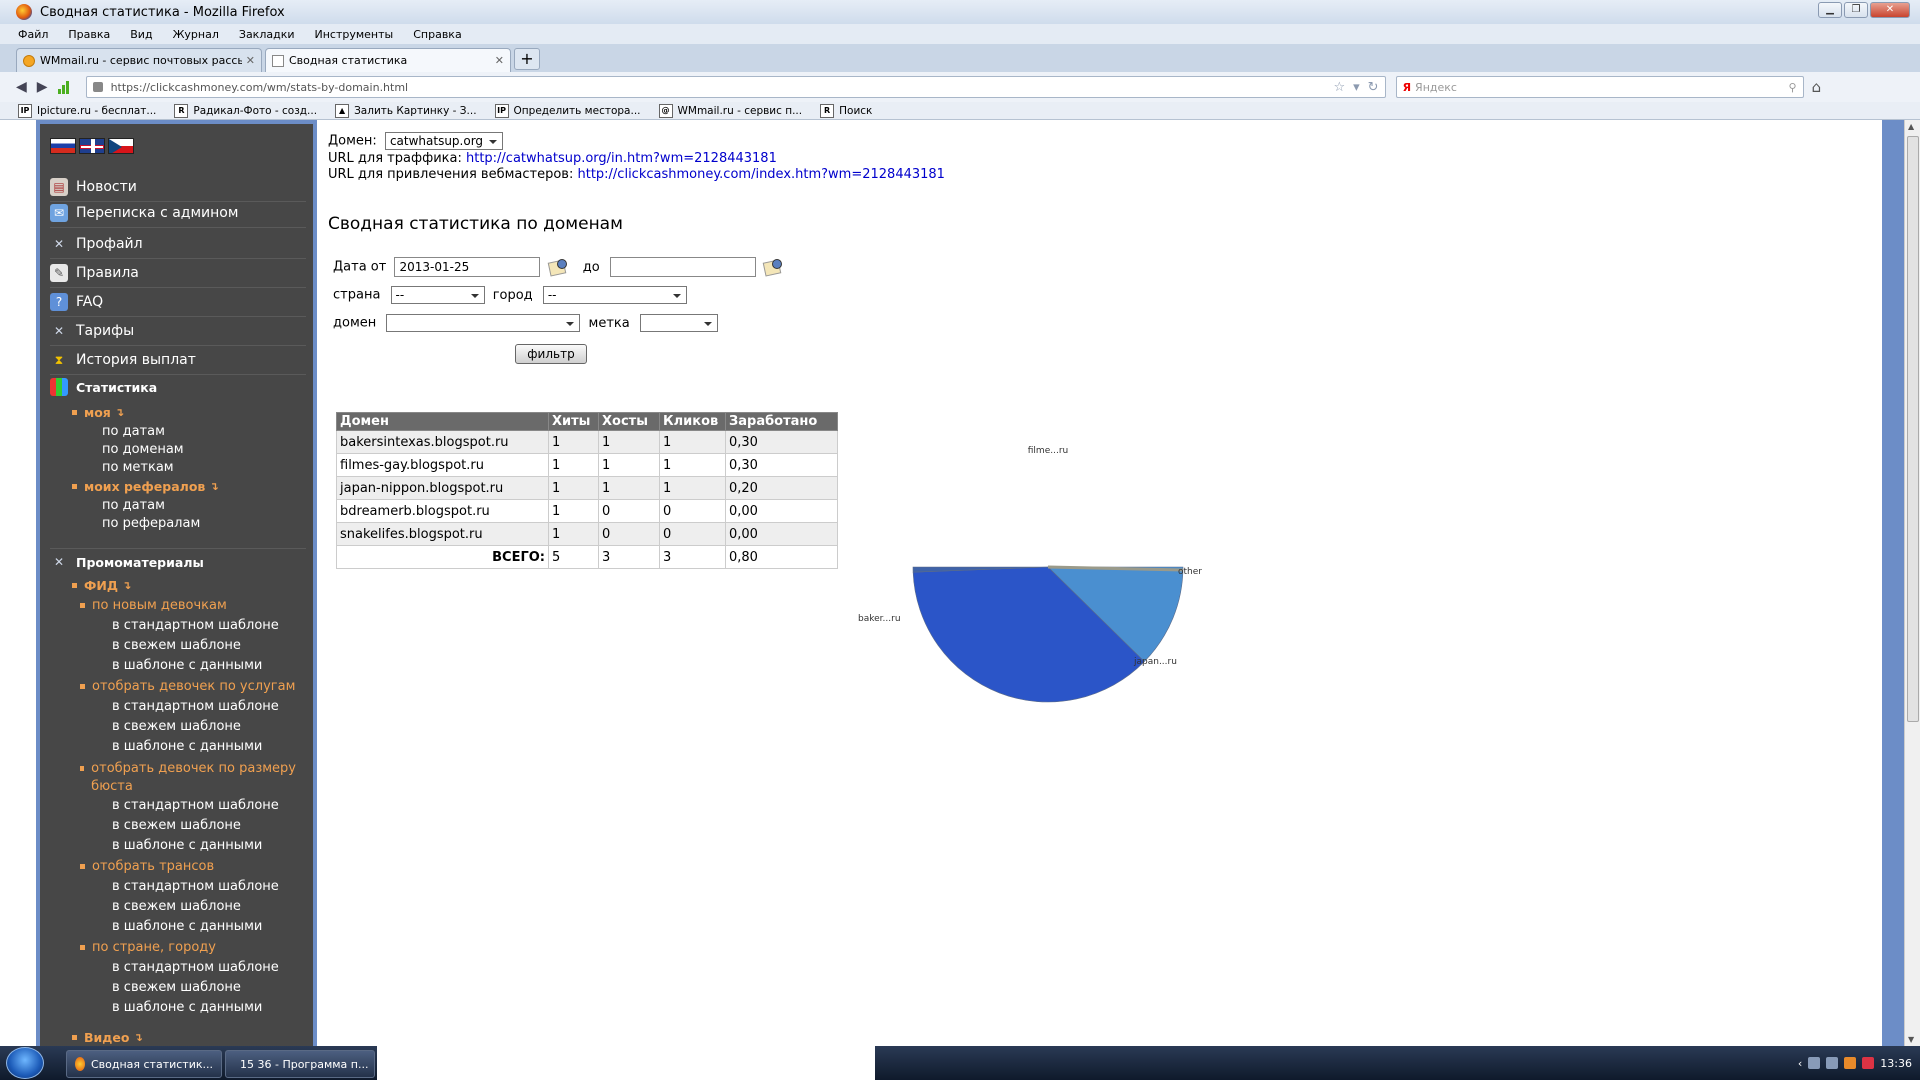 The width and height of the screenshot is (1920, 1080). What do you see at coordinates (437, 295) in the screenshot?
I see `country-select: --` at bounding box center [437, 295].